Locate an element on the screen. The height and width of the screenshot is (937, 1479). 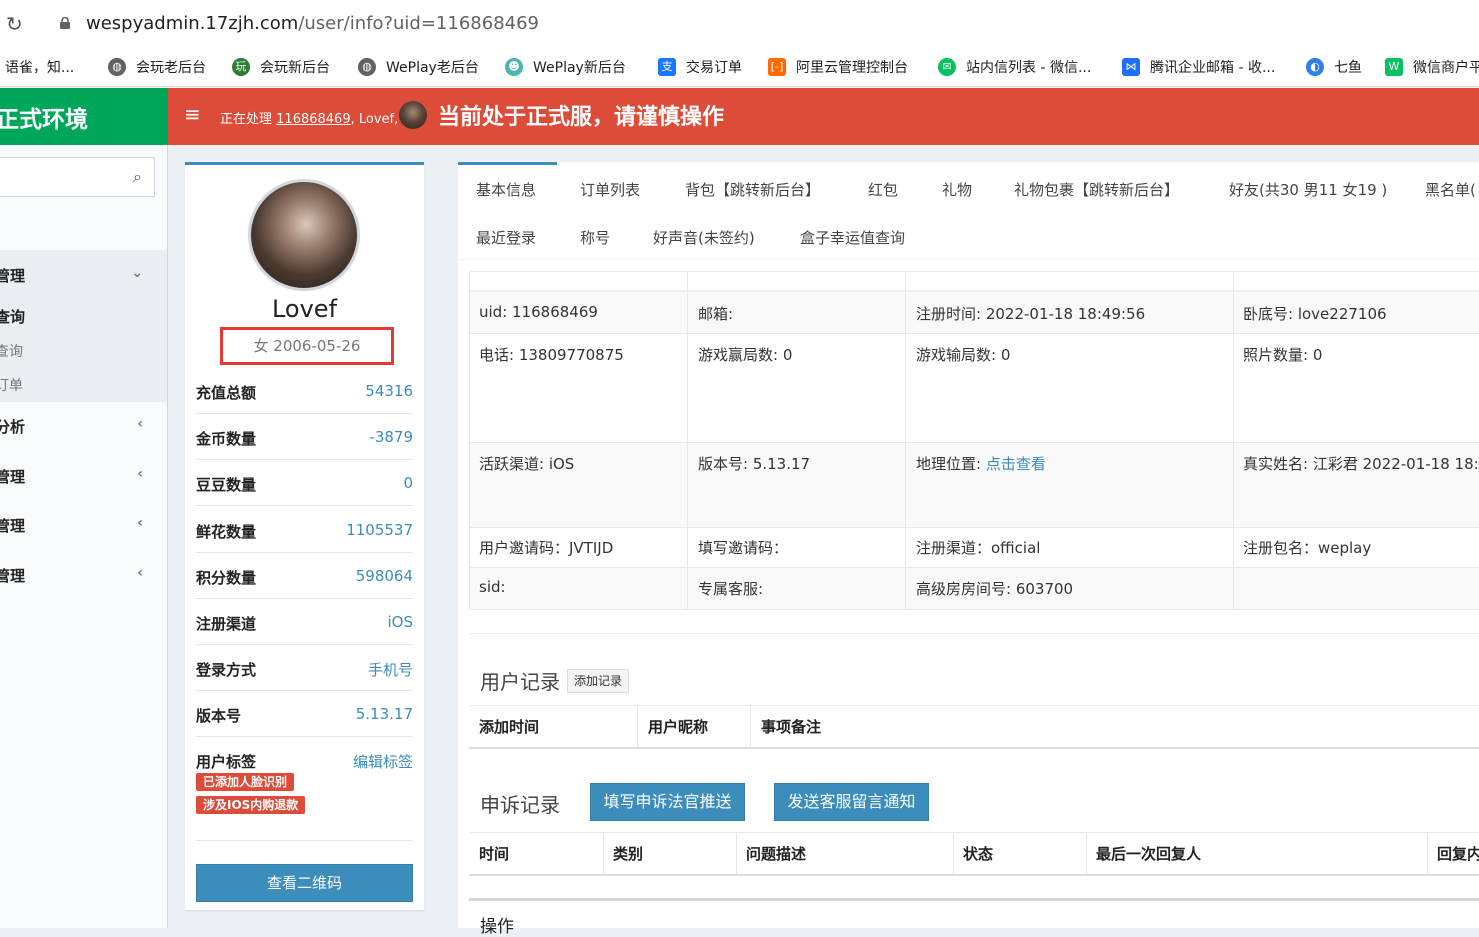
tab-gifts: 礼物 is located at coordinates (957, 189).